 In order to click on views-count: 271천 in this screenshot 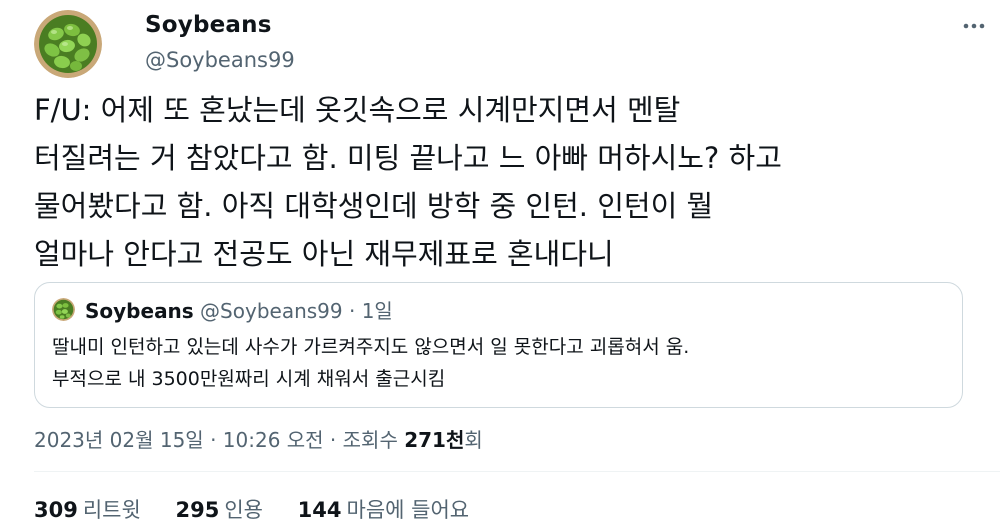, I will do `click(434, 440)`.